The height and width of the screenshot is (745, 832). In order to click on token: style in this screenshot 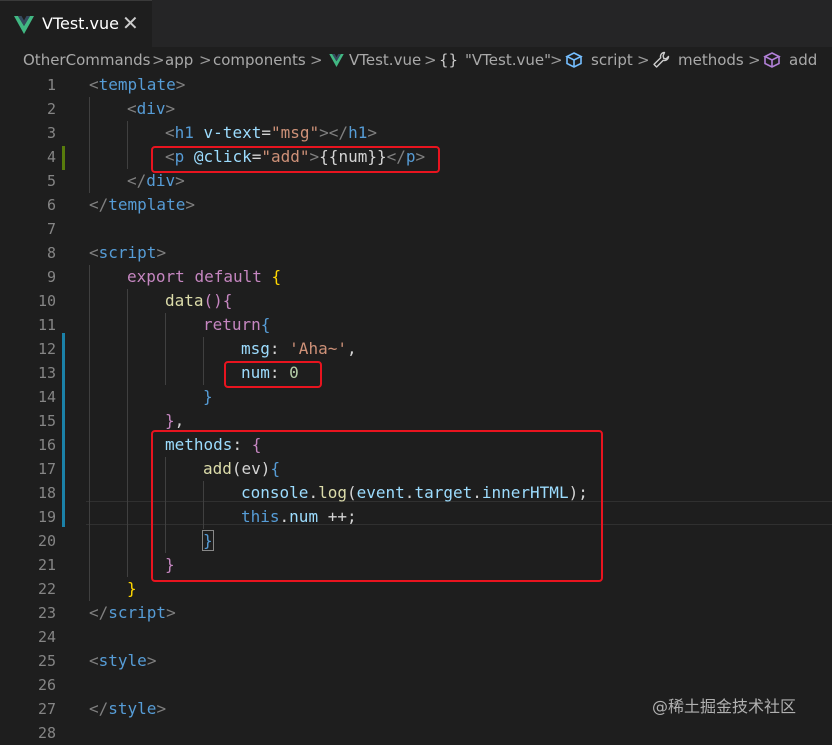, I will do `click(122, 660)`.